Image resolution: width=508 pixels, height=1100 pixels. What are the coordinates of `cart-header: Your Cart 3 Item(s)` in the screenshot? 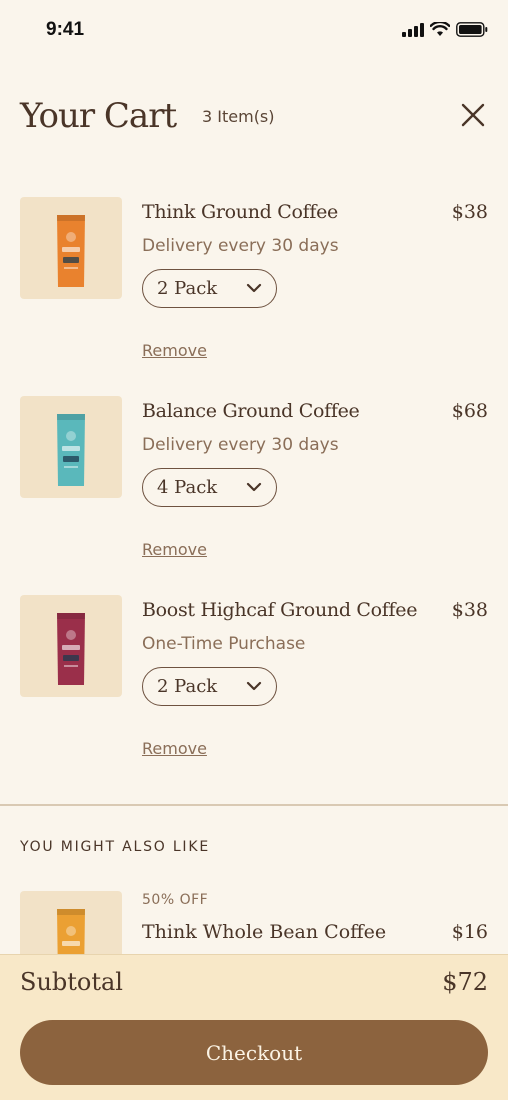 It's located at (254, 118).